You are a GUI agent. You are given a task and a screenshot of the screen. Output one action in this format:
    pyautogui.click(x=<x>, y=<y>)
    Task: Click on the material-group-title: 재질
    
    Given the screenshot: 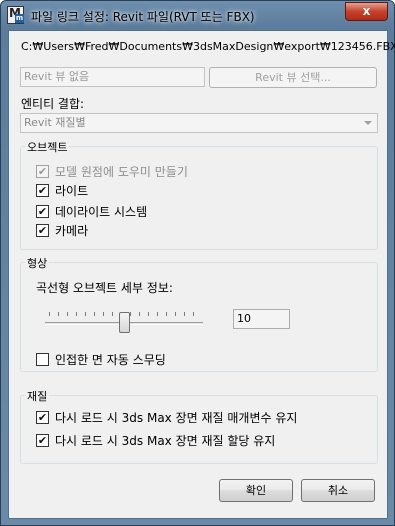 What is the action you would take?
    pyautogui.click(x=37, y=396)
    